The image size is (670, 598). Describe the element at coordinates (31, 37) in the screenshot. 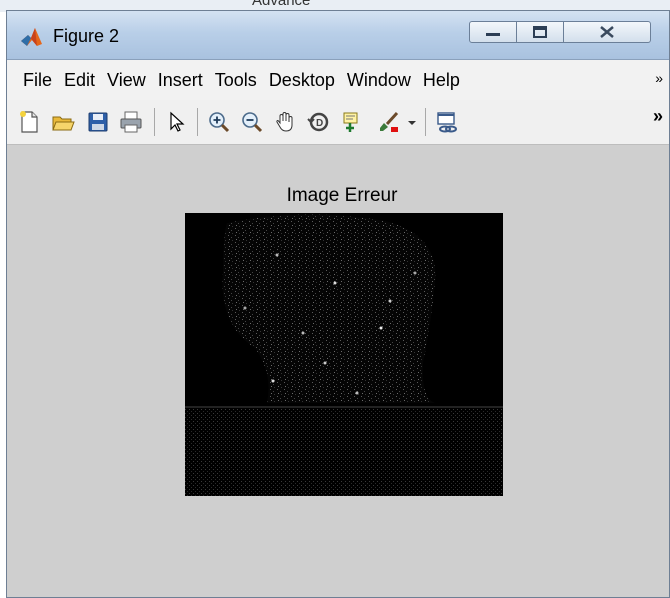

I see `matlab-logo-icon` at that location.